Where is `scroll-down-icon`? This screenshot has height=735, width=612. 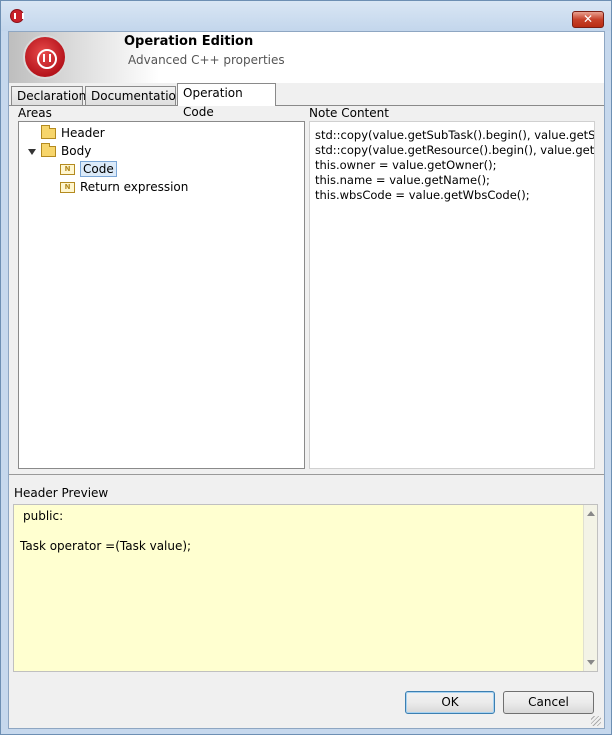
scroll-down-icon is located at coordinates (591, 662).